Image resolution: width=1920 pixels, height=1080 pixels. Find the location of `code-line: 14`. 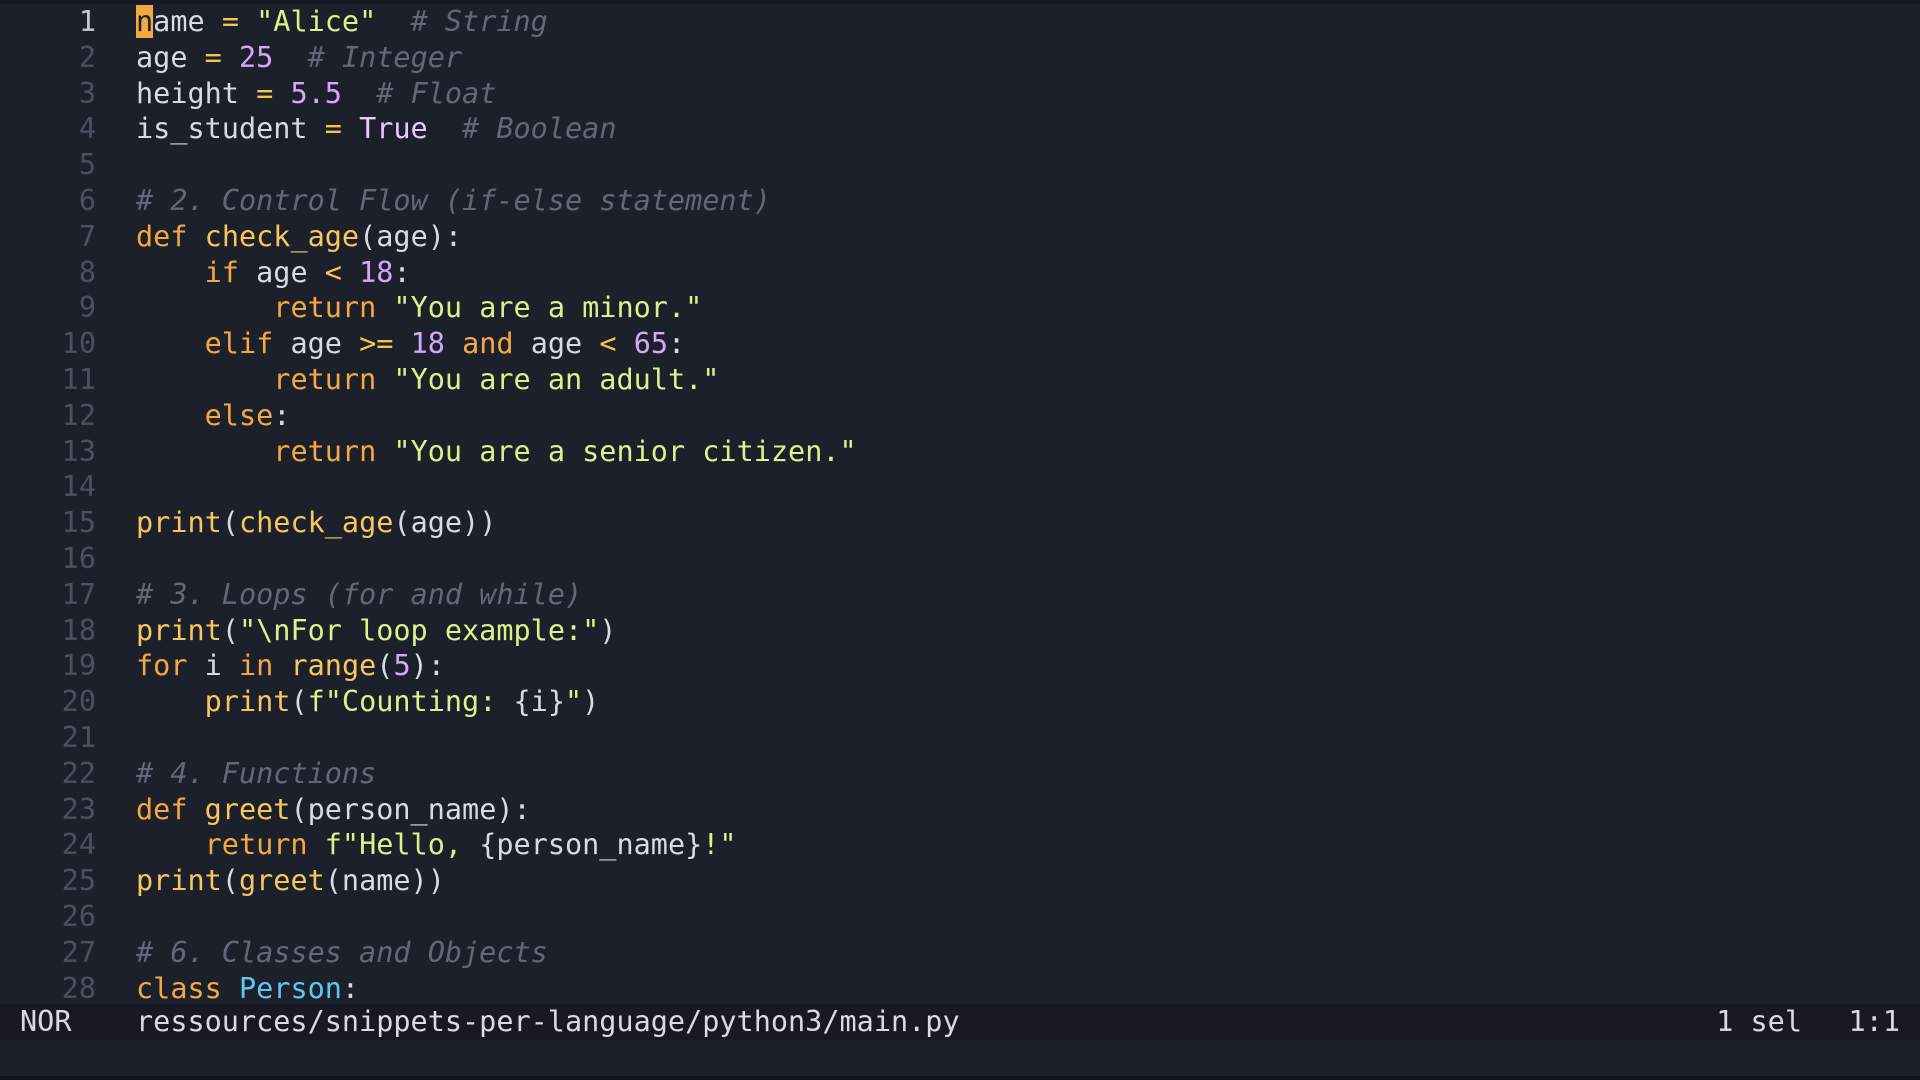

code-line: 14 is located at coordinates (48, 487).